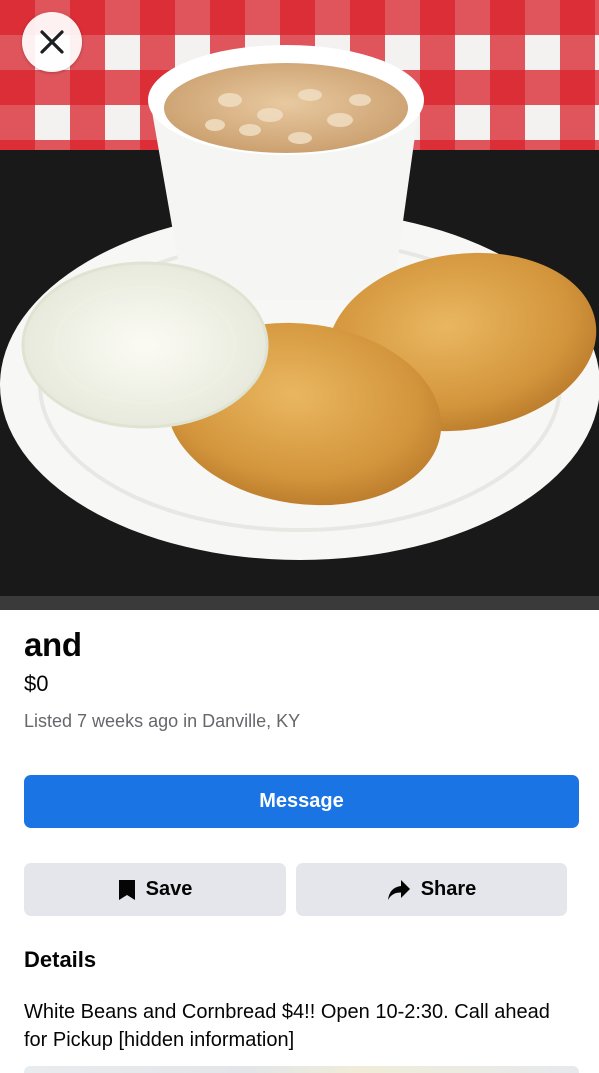 This screenshot has height=1073, width=599. I want to click on map-preview, so click(301, 1069).